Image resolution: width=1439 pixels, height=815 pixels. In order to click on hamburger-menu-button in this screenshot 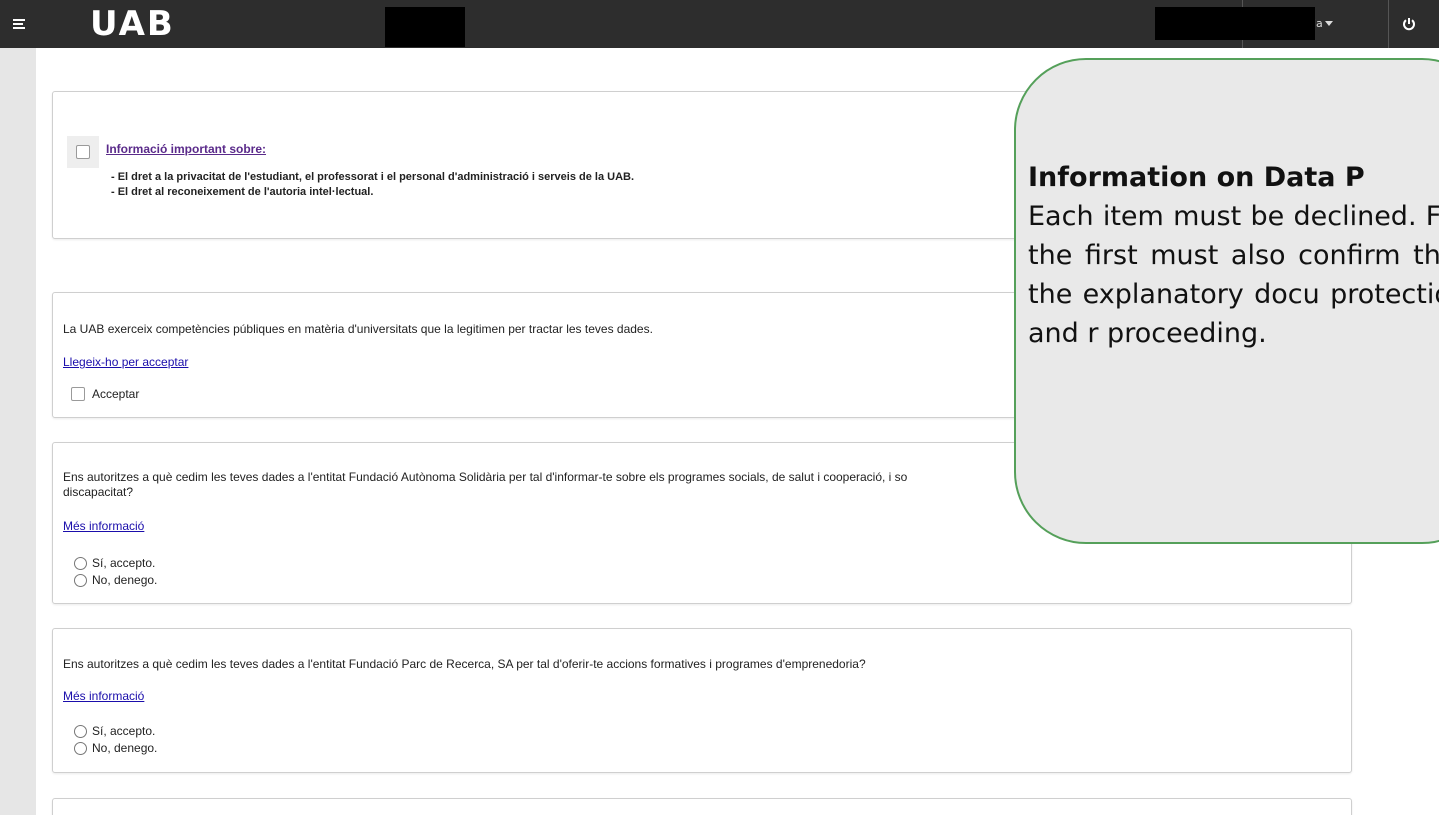, I will do `click(19, 24)`.